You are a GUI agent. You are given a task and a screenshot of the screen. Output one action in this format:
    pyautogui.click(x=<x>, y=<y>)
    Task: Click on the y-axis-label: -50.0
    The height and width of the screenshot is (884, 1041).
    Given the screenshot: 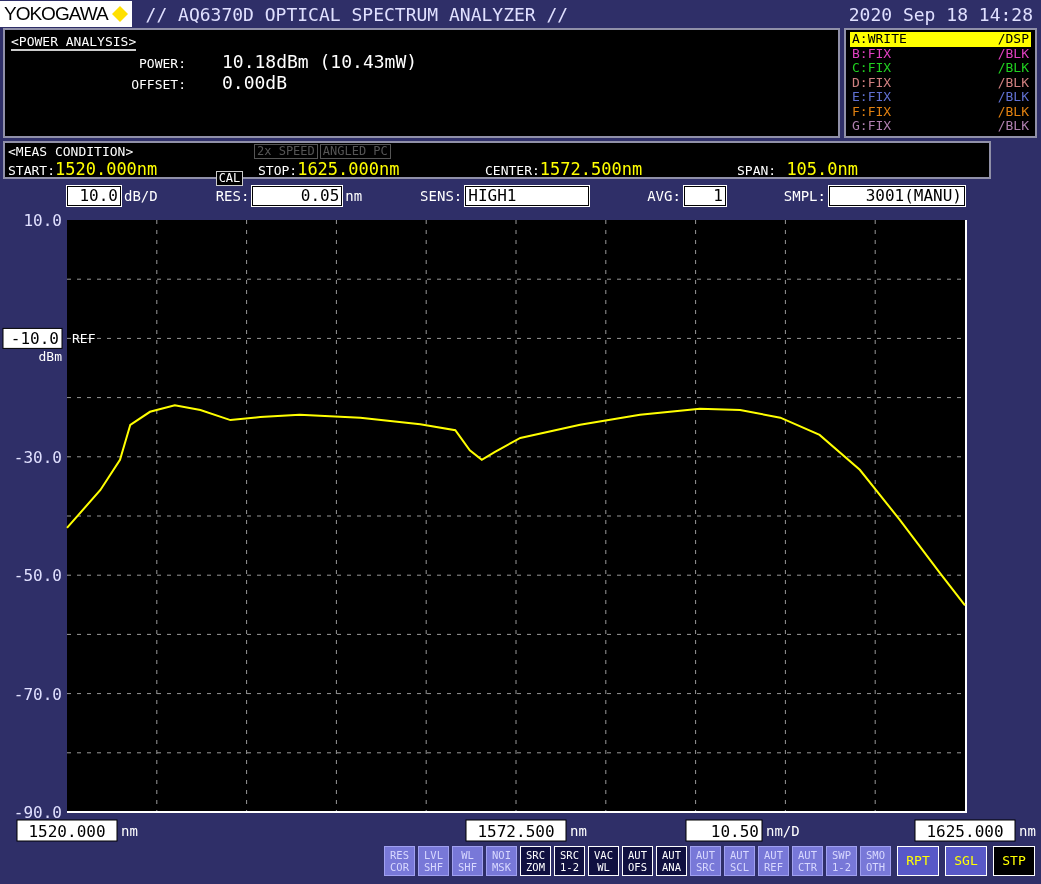 What is the action you would take?
    pyautogui.click(x=37, y=576)
    